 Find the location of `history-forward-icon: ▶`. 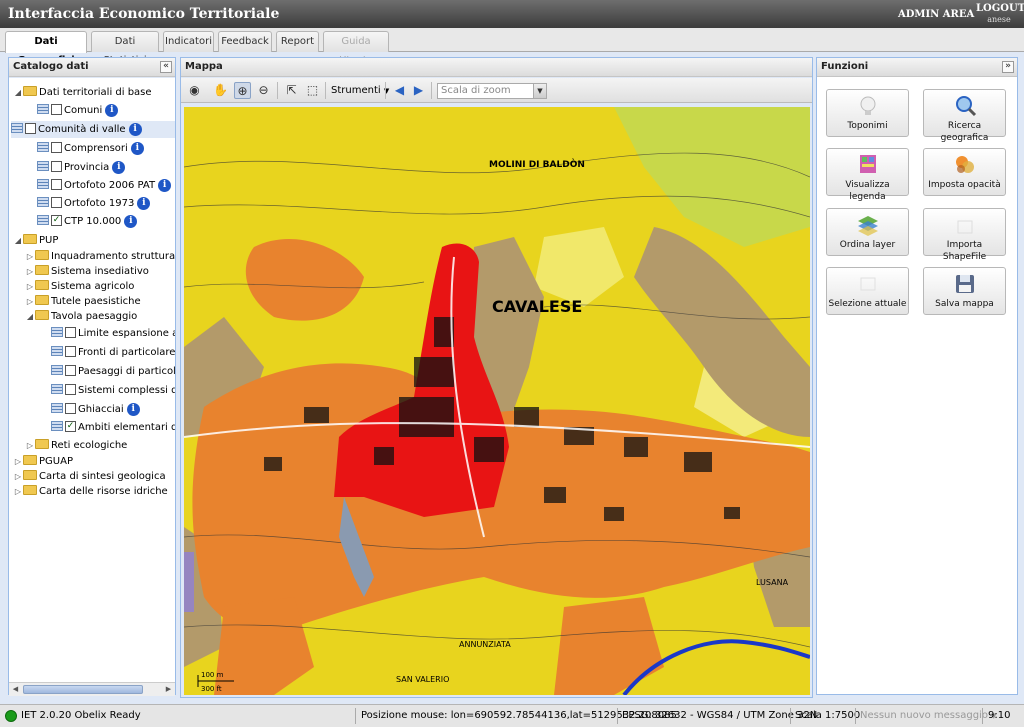

history-forward-icon: ▶ is located at coordinates (418, 90).